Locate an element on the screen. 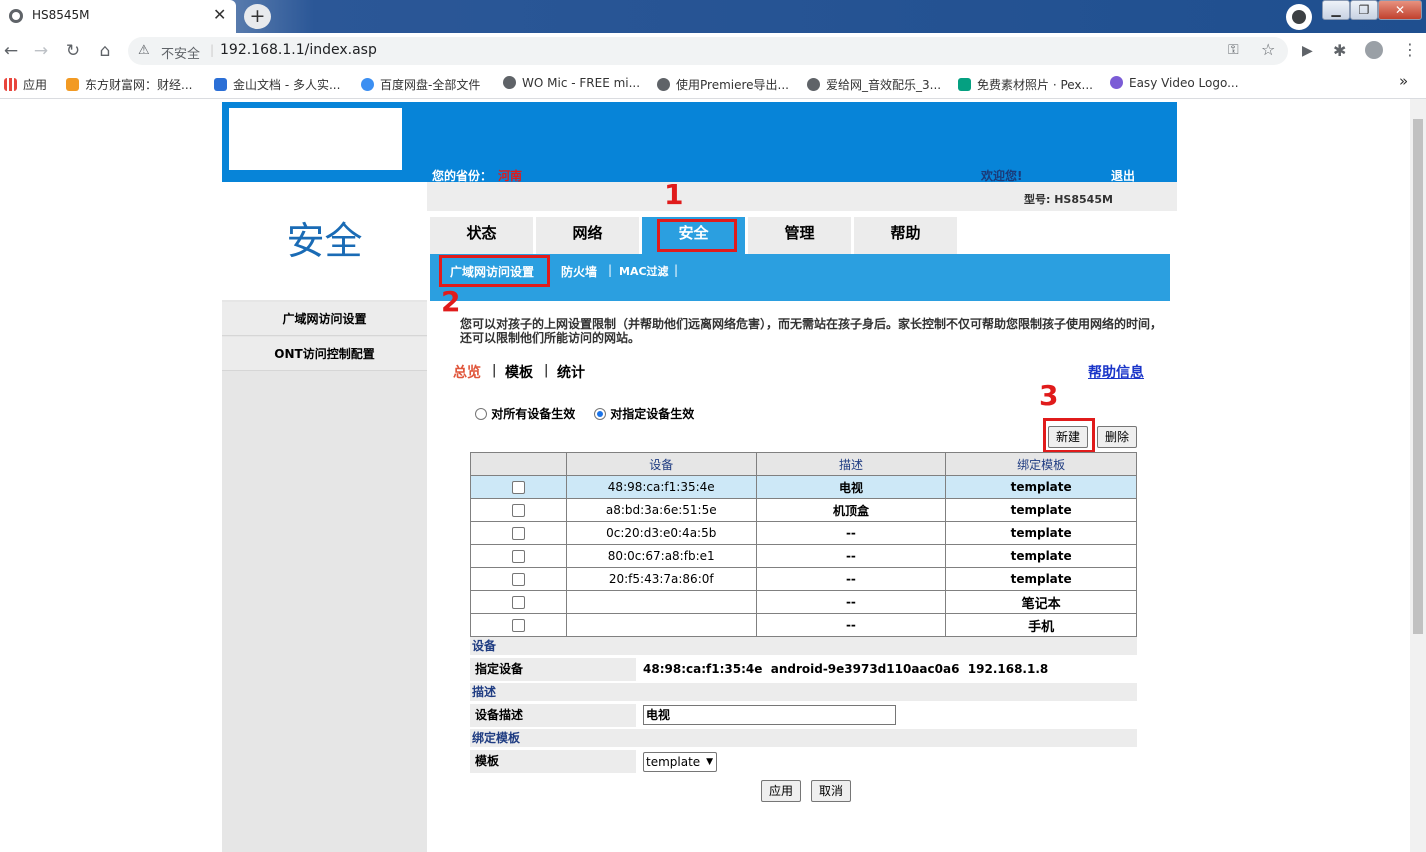 This screenshot has height=852, width=1426. profile-icon is located at coordinates (1374, 50).